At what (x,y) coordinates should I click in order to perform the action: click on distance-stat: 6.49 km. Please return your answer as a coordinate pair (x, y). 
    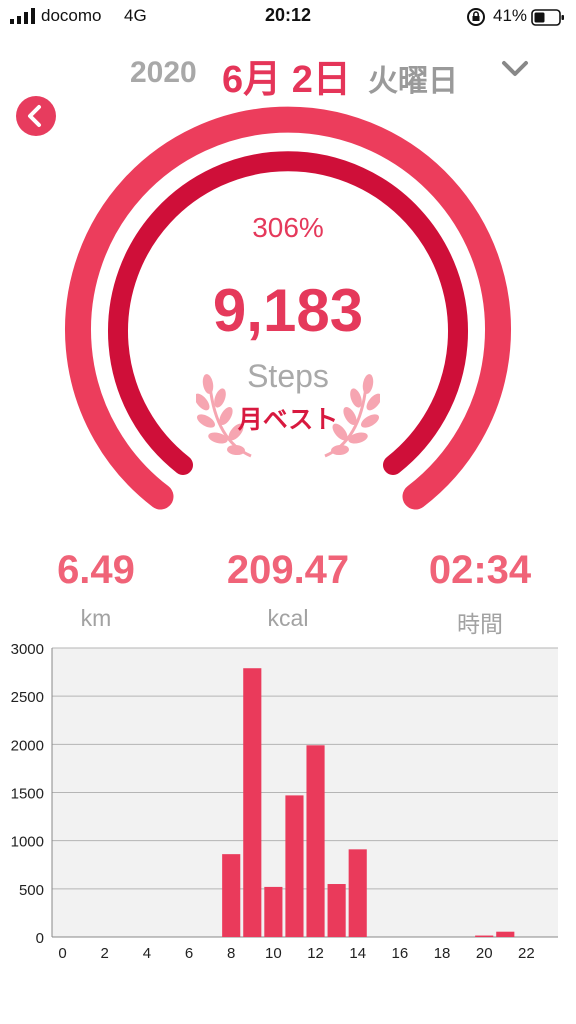
    Looking at the image, I should click on (96, 590).